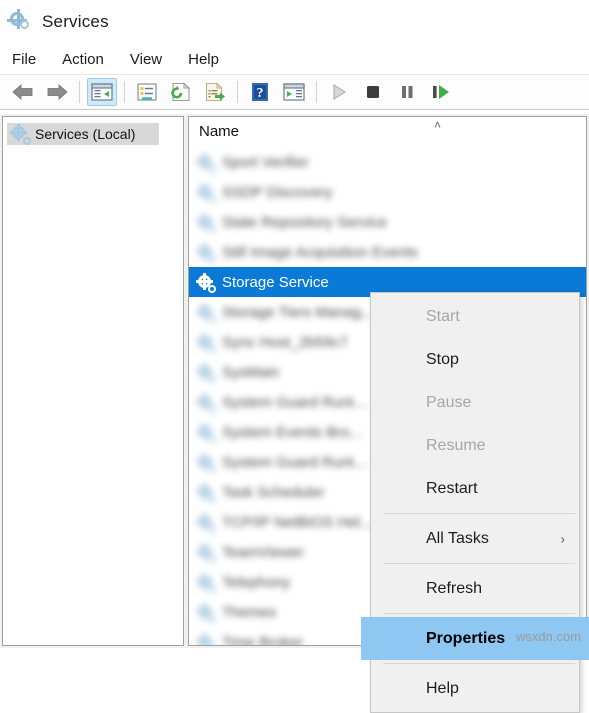 This screenshot has width=589, height=713. Describe the element at coordinates (277, 192) in the screenshot. I see `service-name: SSDP Discovery` at that location.